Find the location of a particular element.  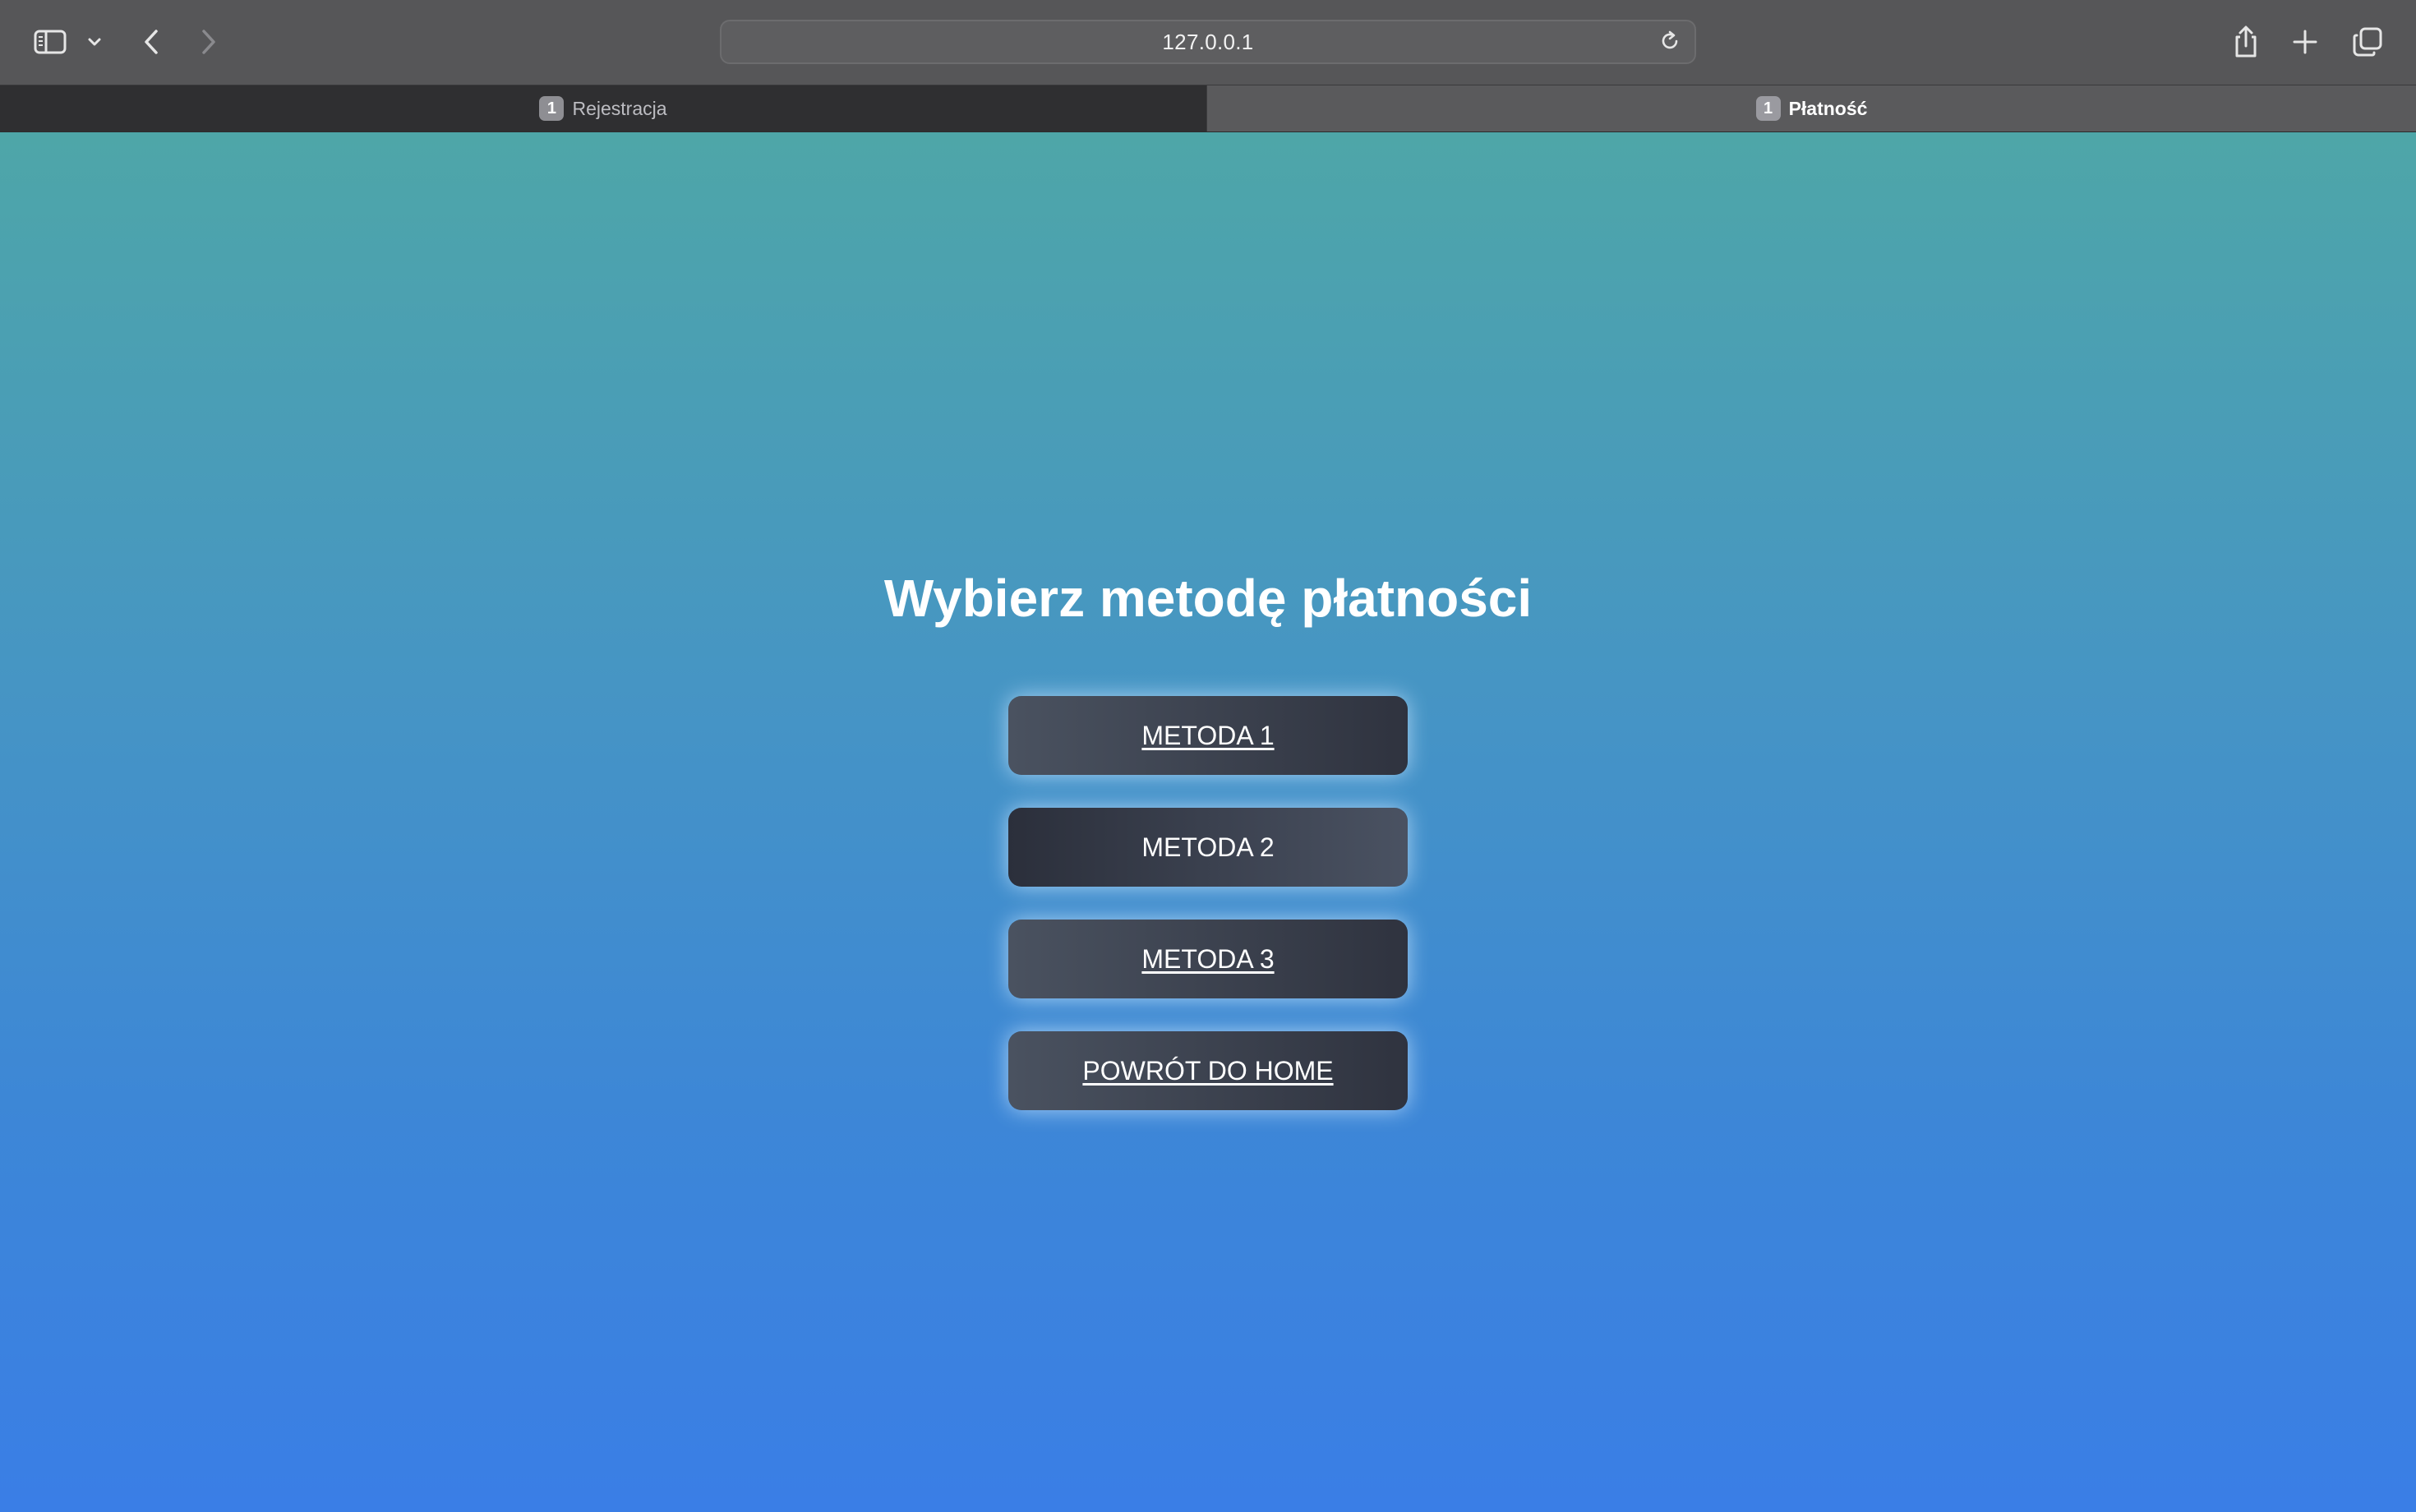

tab-rejestracja: 1 Rejestracja is located at coordinates (603, 108).